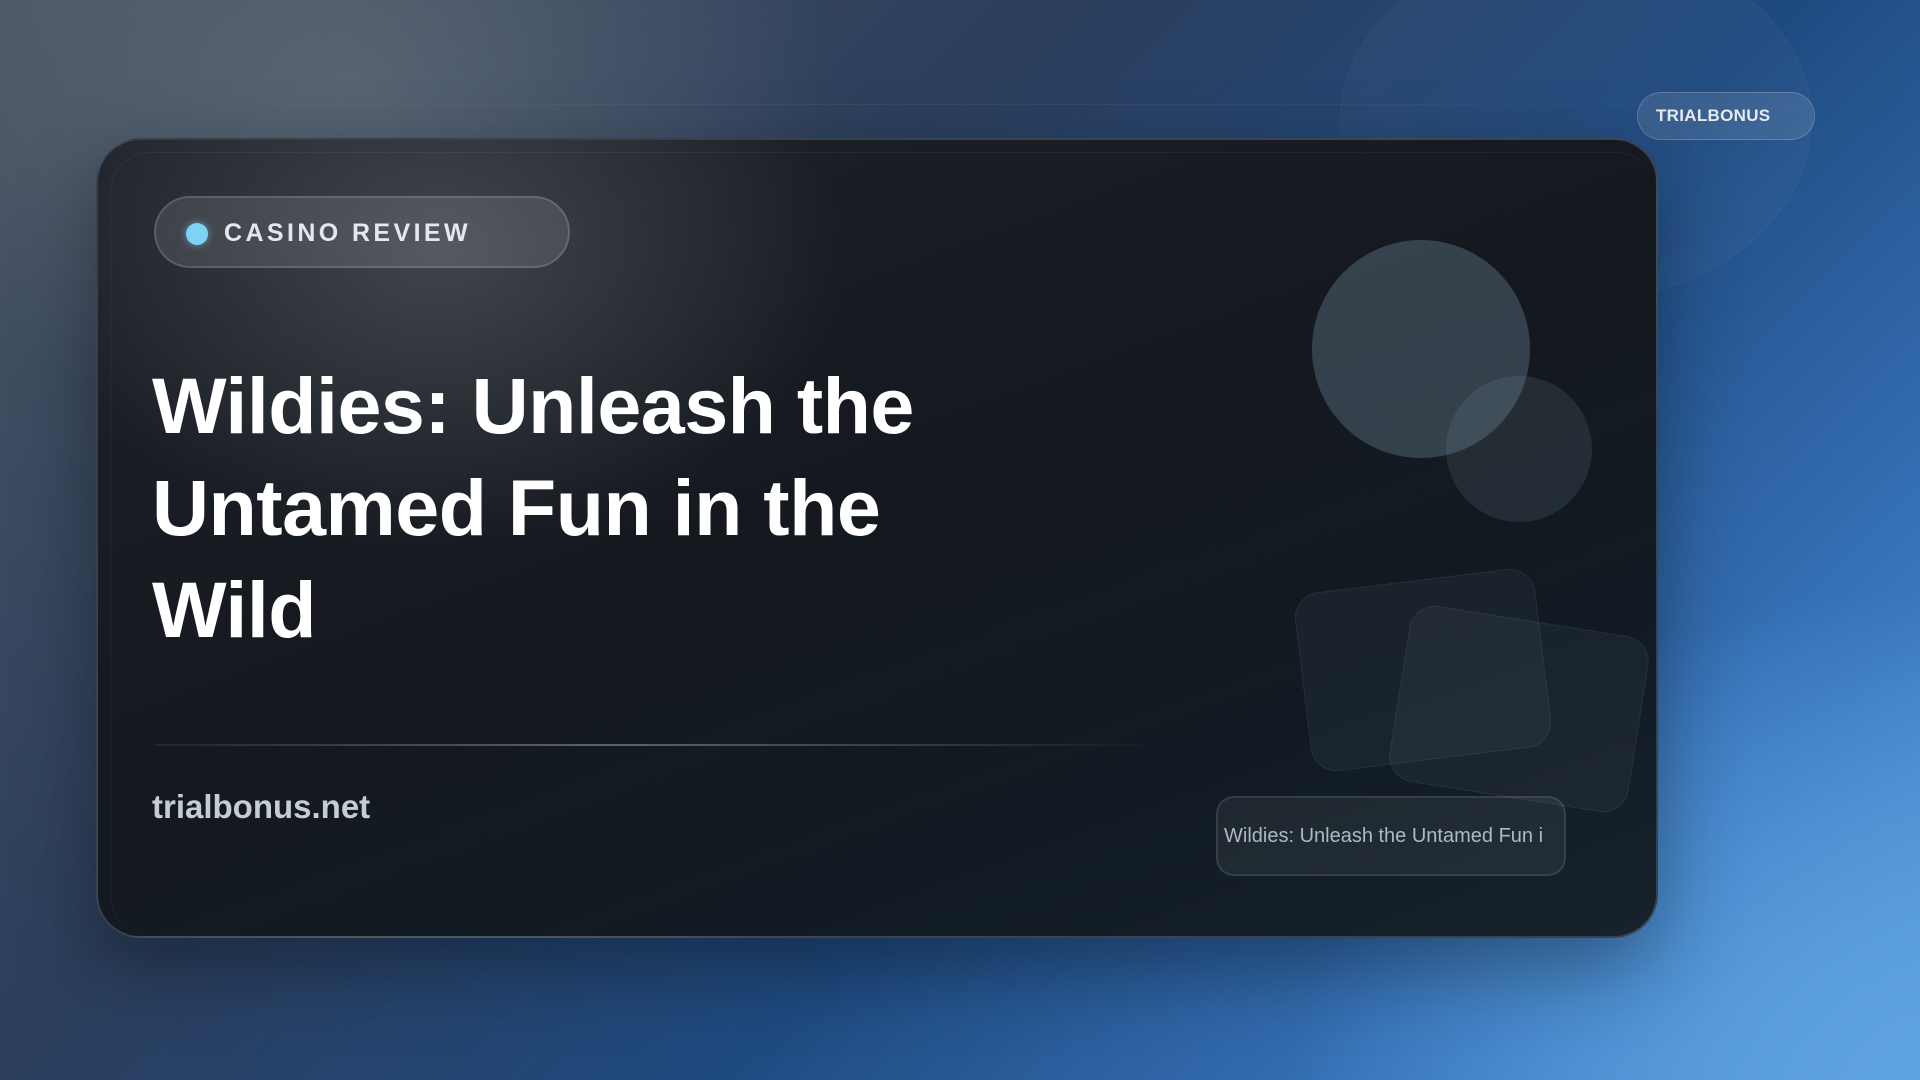 This screenshot has height=1080, width=1920. What do you see at coordinates (960, 104) in the screenshot?
I see `background-line` at bounding box center [960, 104].